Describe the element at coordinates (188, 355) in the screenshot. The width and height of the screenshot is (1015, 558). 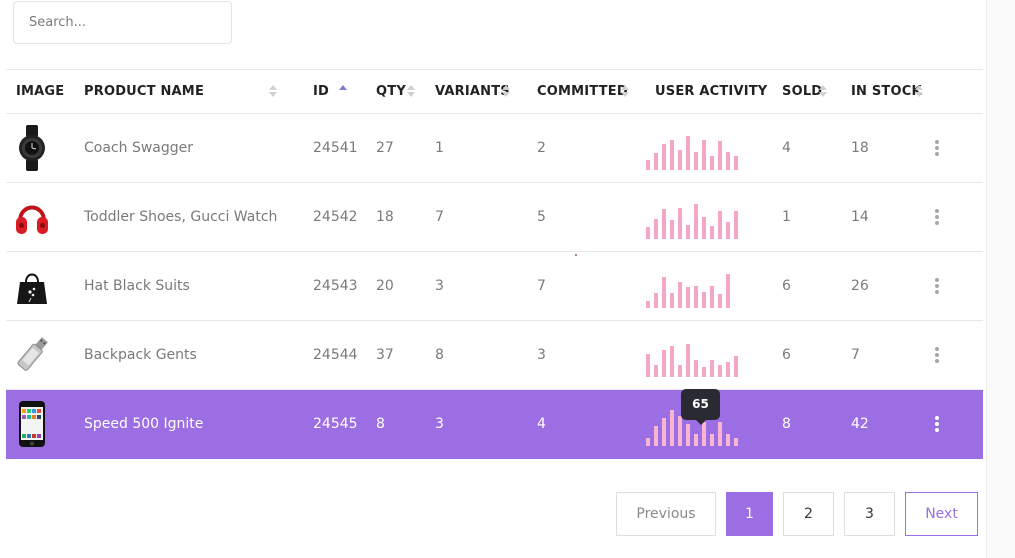
I see `product-name-cell: Backpack Gents` at that location.